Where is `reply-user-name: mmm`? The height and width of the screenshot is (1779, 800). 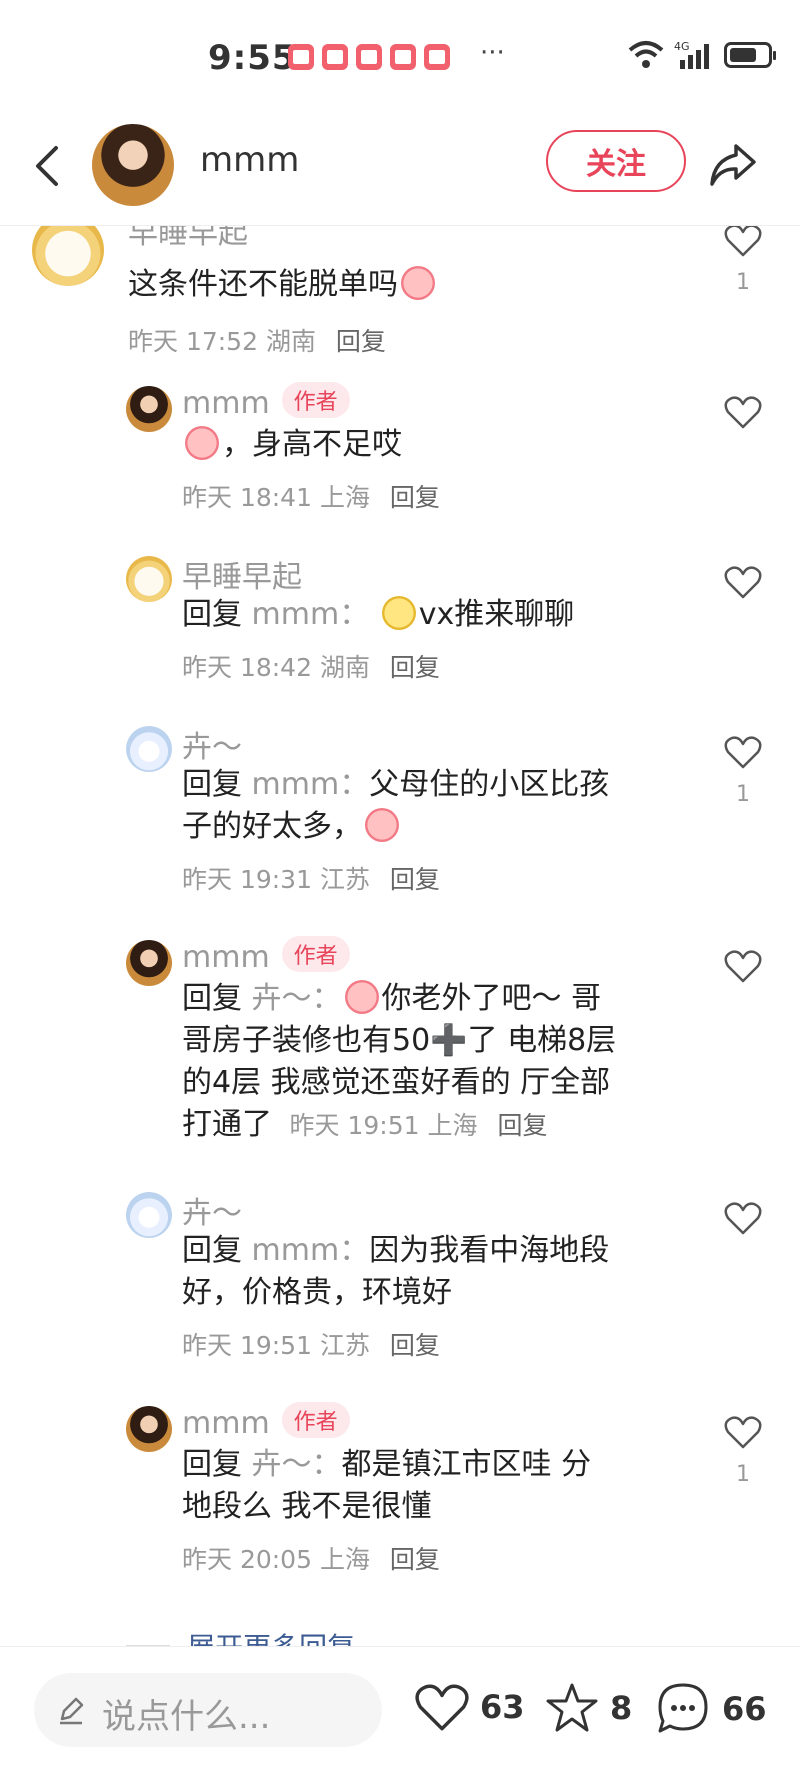 reply-user-name: mmm is located at coordinates (226, 403).